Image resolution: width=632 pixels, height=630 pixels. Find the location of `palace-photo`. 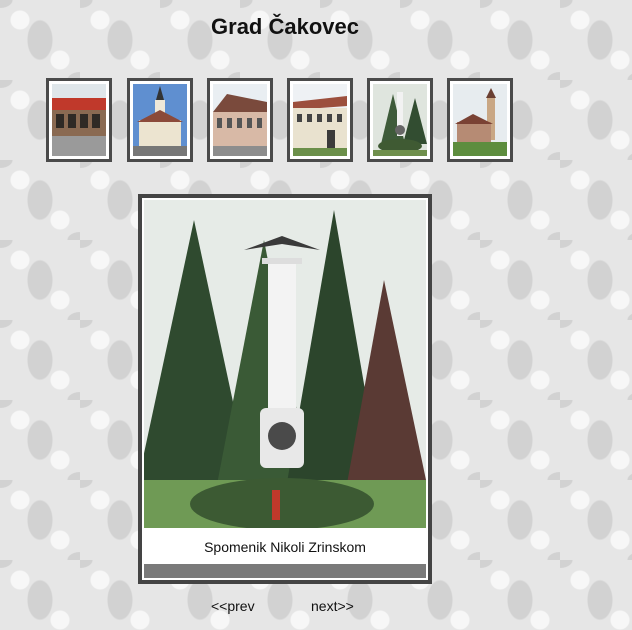

palace-photo is located at coordinates (320, 120).